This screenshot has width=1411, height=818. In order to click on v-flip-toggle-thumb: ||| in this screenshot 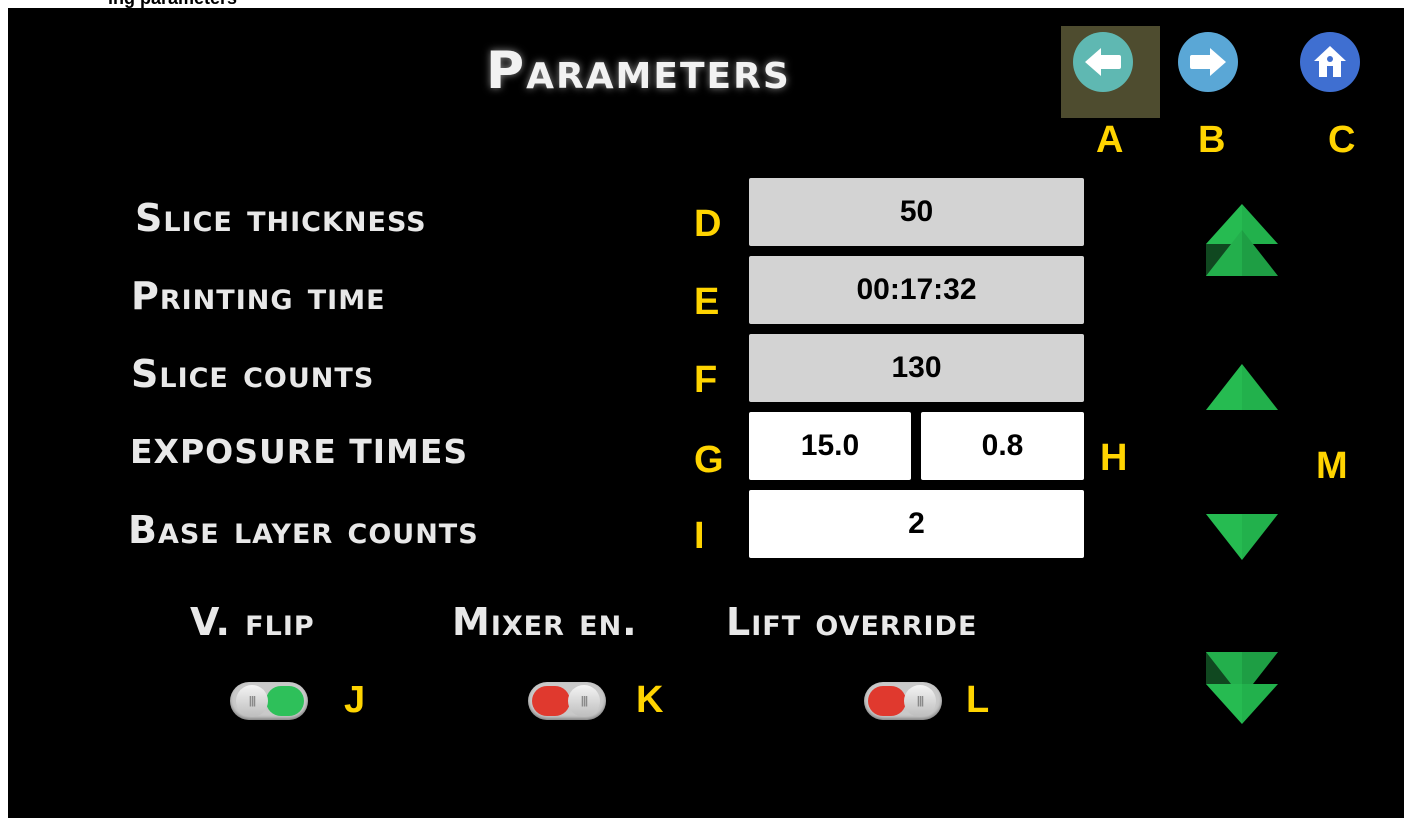, I will do `click(252, 701)`.